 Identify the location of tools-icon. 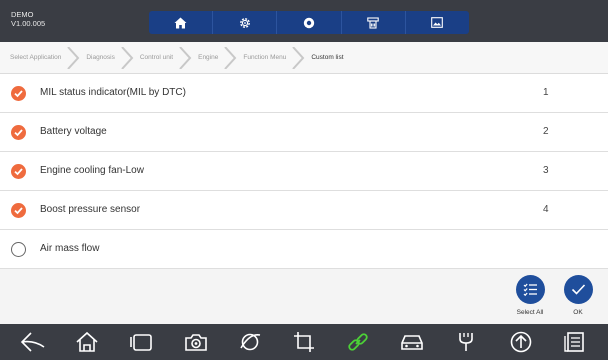
(466, 342).